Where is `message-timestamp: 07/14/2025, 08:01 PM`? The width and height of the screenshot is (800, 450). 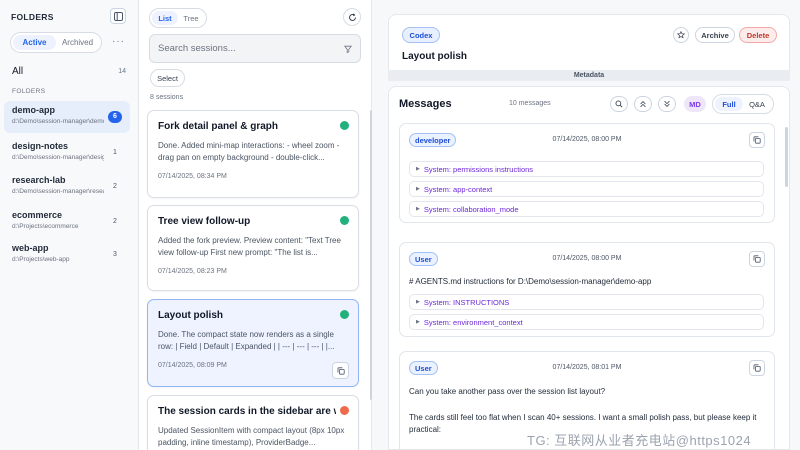 message-timestamp: 07/14/2025, 08:01 PM is located at coordinates (587, 367).